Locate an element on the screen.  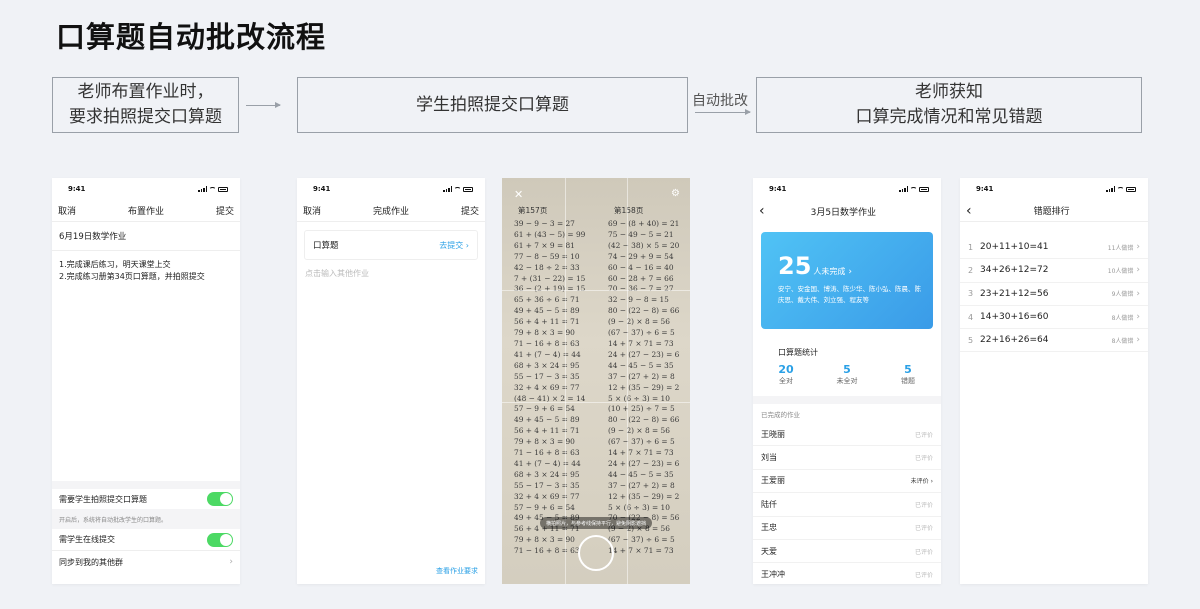
student-name: 王晓丽 is located at coordinates (773, 434).